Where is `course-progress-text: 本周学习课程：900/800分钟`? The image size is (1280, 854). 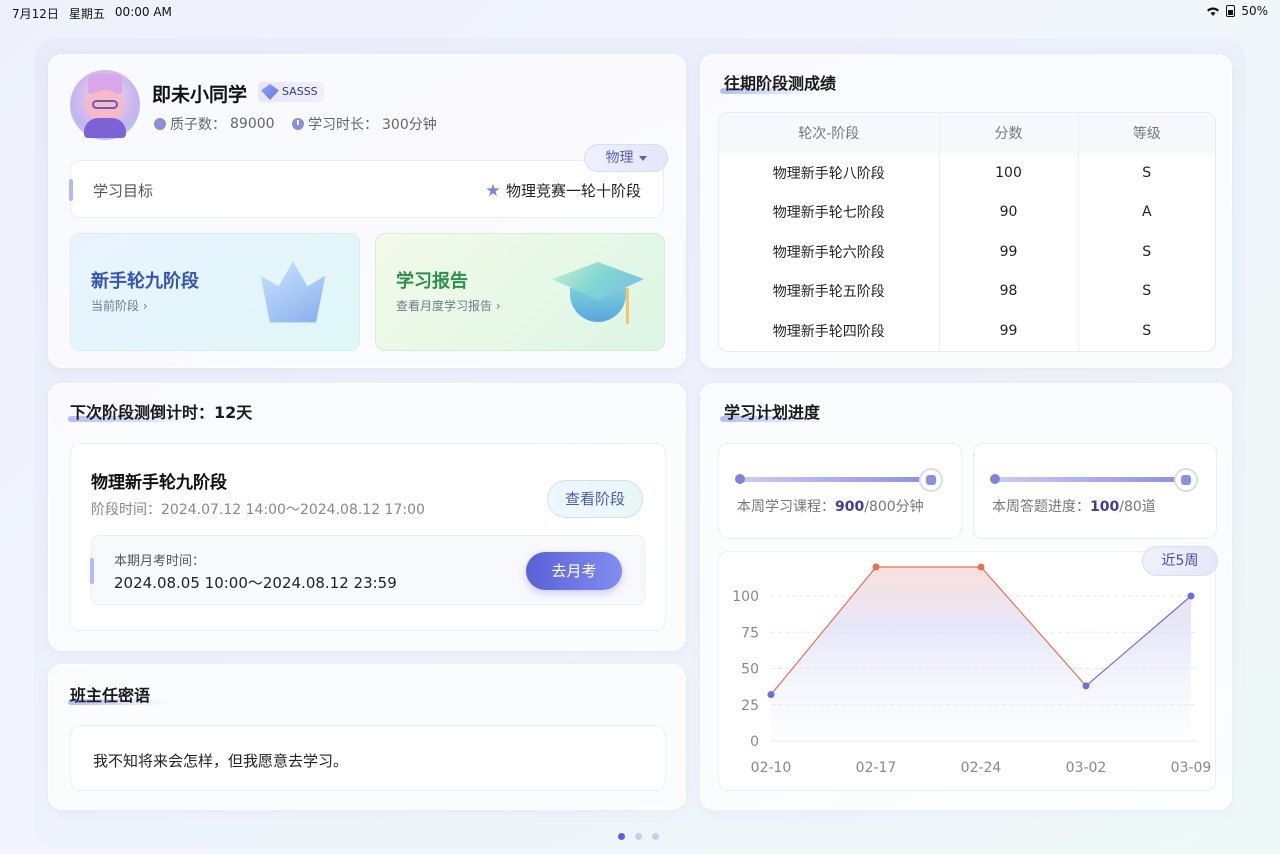
course-progress-text: 本周学习课程：900/800分钟 is located at coordinates (830, 506).